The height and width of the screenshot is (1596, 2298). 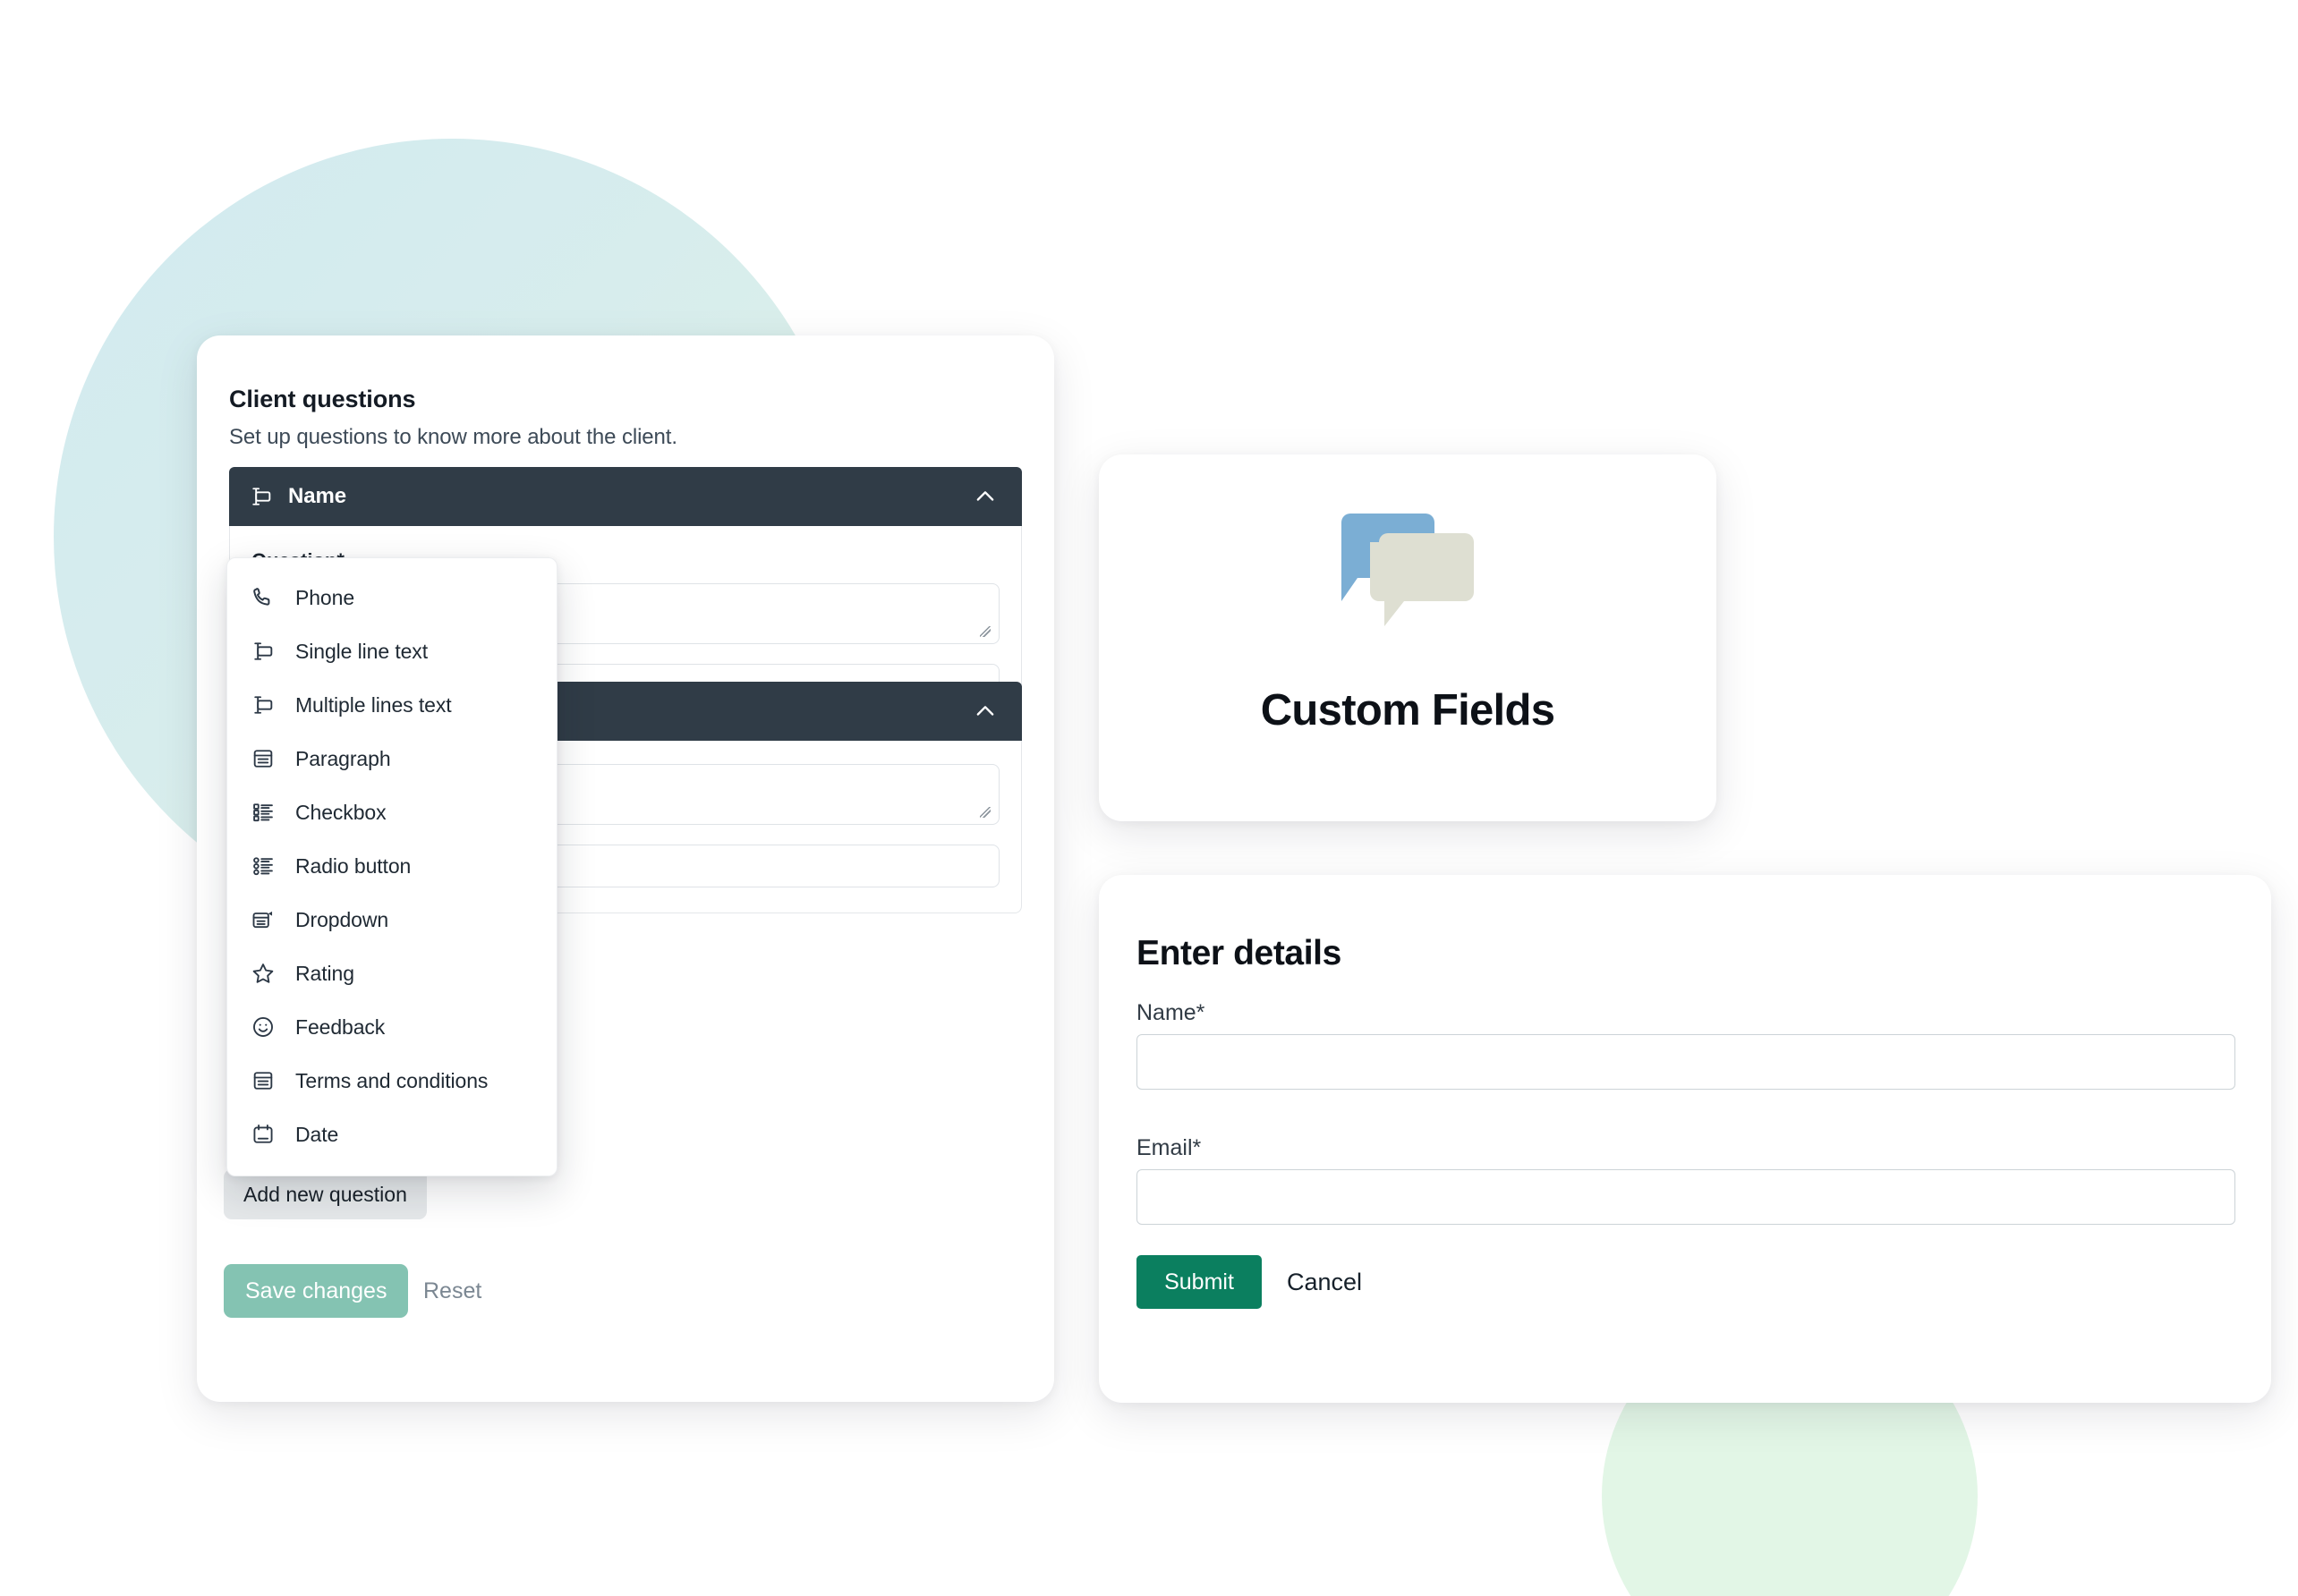 What do you see at coordinates (1685, 1062) in the screenshot?
I see `name-field` at bounding box center [1685, 1062].